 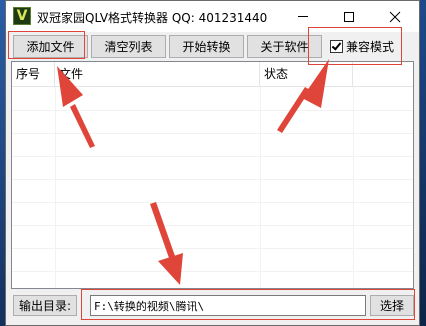 What do you see at coordinates (128, 46) in the screenshot?
I see `clear-list-button: 清空列表` at bounding box center [128, 46].